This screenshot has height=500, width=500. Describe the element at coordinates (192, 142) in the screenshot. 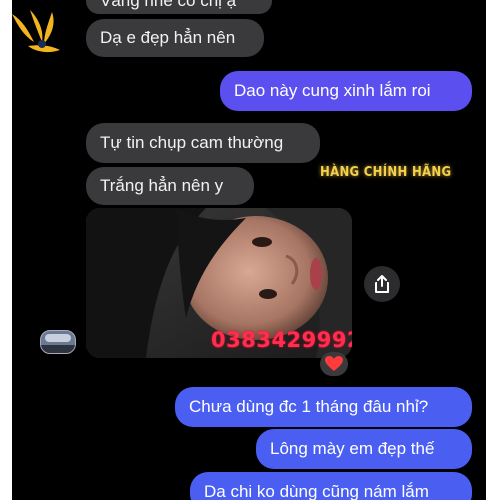

I see `message-text: Tự tin chụp cam thường` at that location.